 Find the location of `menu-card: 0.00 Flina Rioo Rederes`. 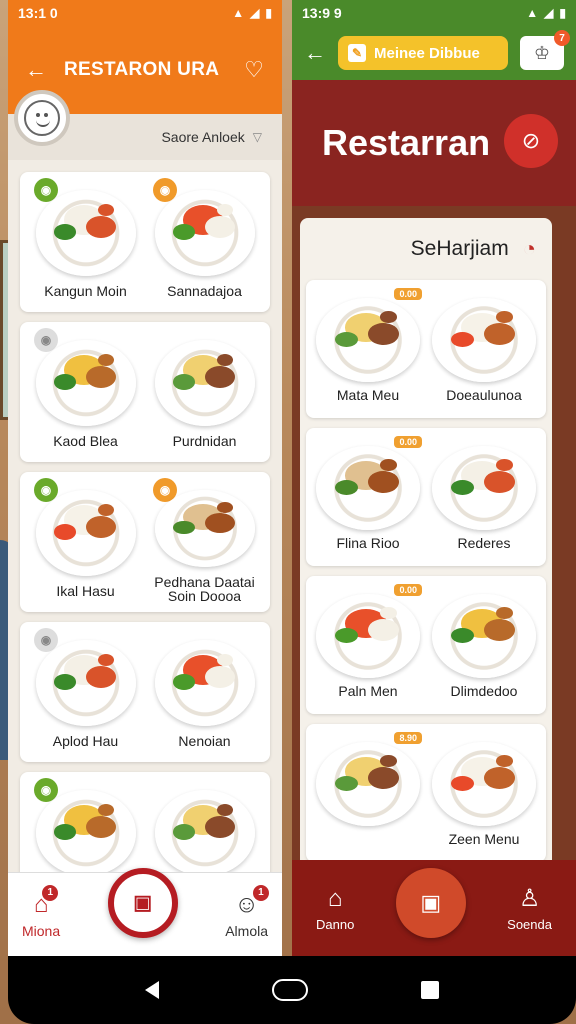

menu-card: 0.00 Flina Rioo Rederes is located at coordinates (426, 497).